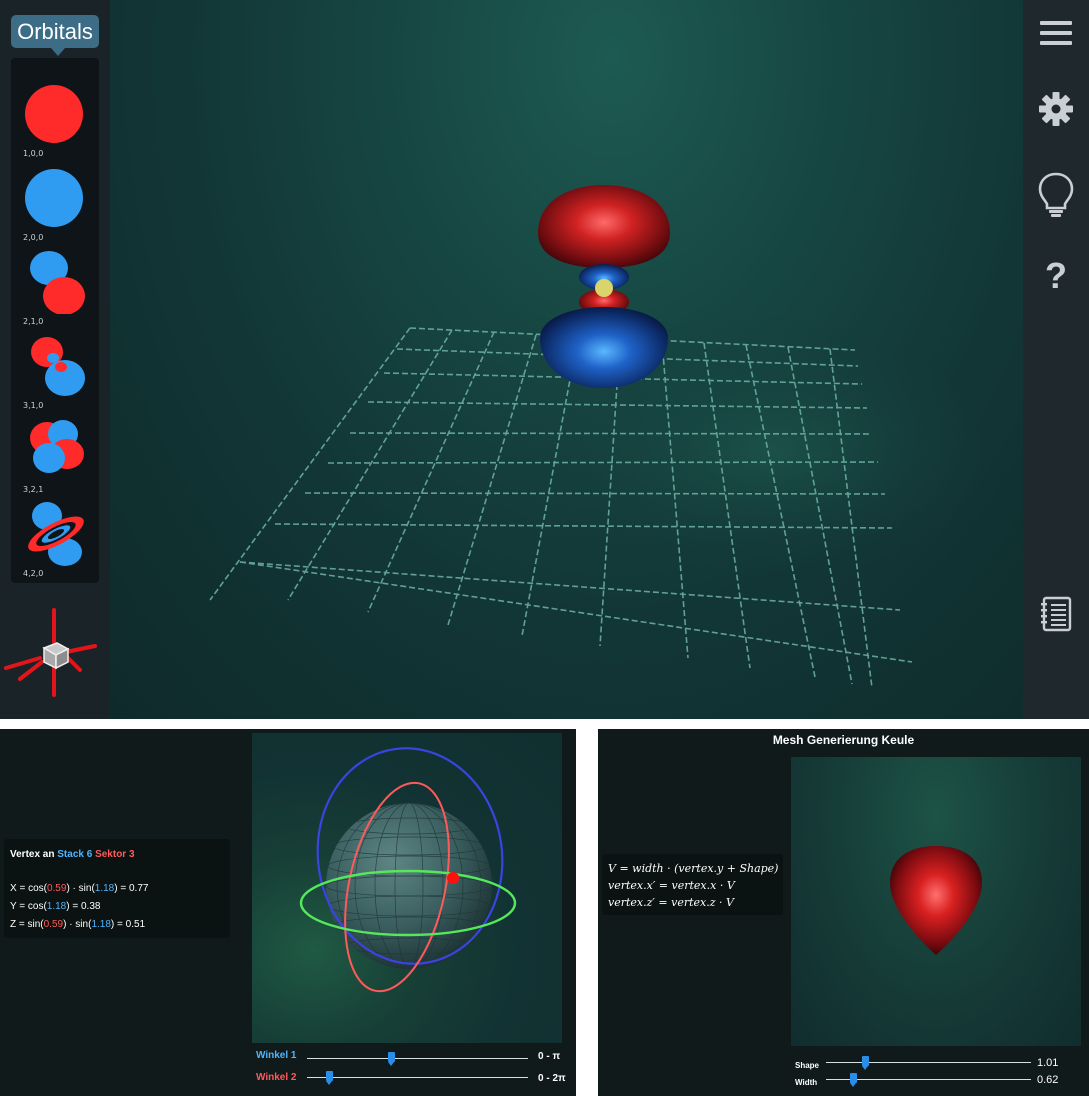 This screenshot has width=1089, height=1096. I want to click on shape-slider: Shape 1.01, so click(940, 1064).